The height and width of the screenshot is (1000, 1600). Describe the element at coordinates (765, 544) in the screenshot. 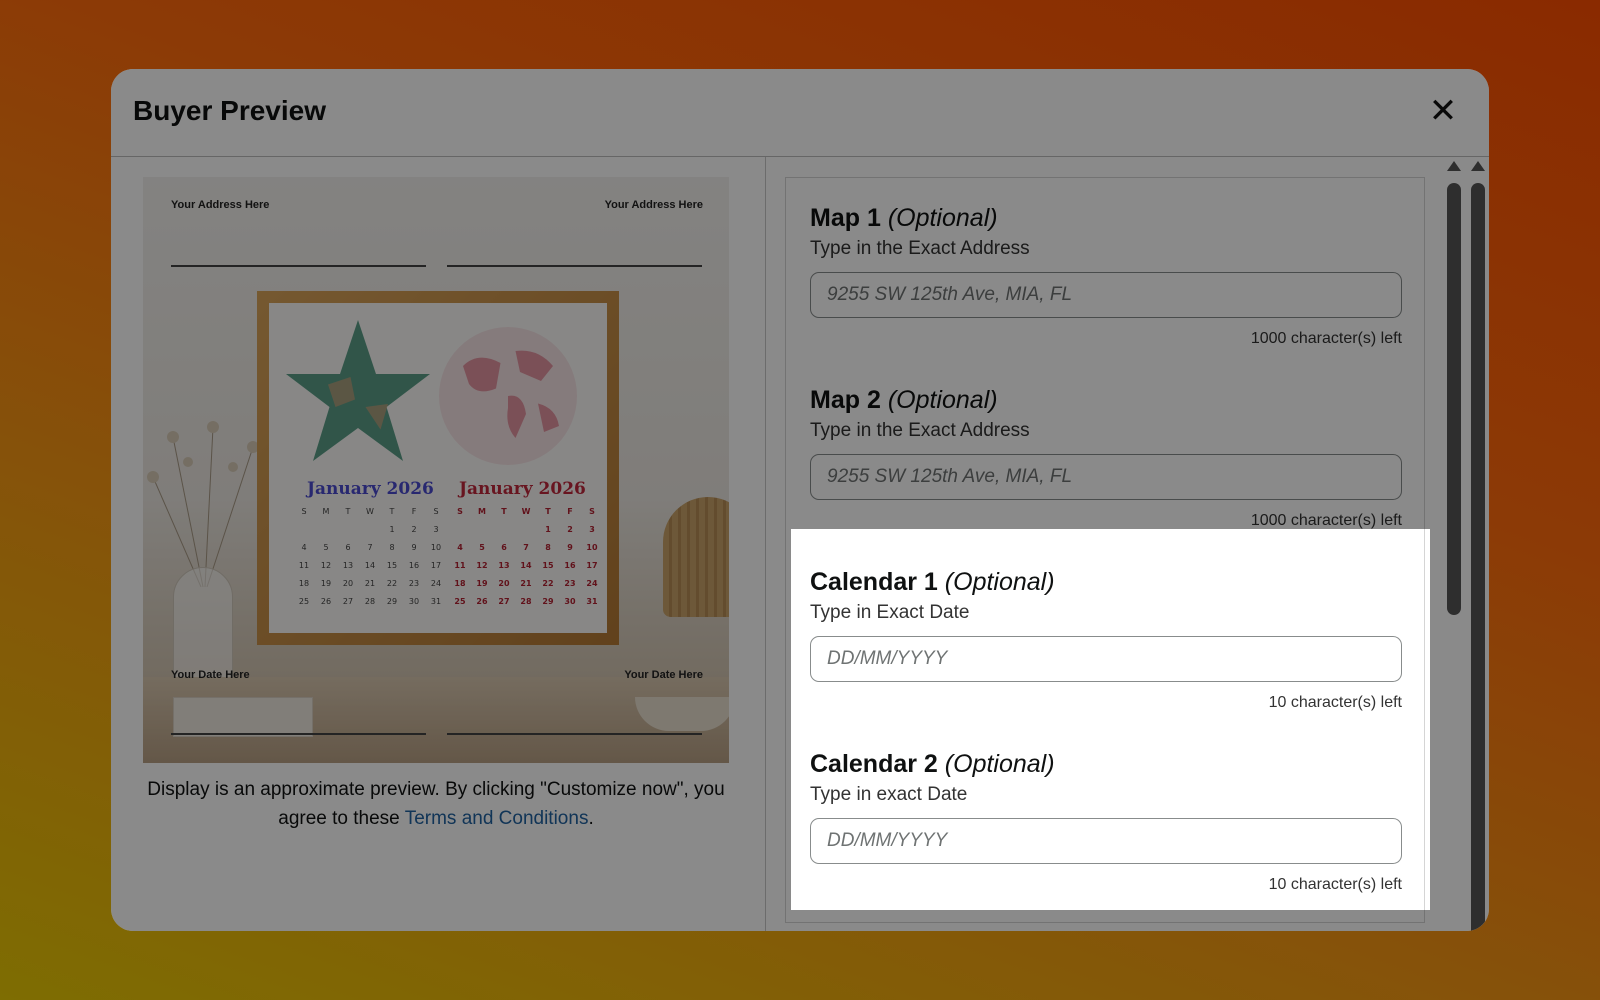

I see `panel-divider` at that location.